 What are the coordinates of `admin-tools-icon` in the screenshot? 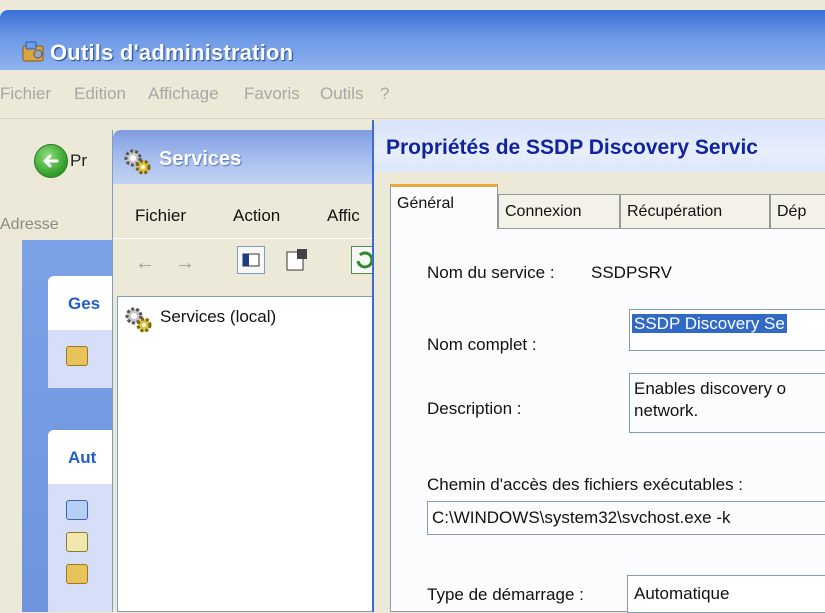 It's located at (33, 52).